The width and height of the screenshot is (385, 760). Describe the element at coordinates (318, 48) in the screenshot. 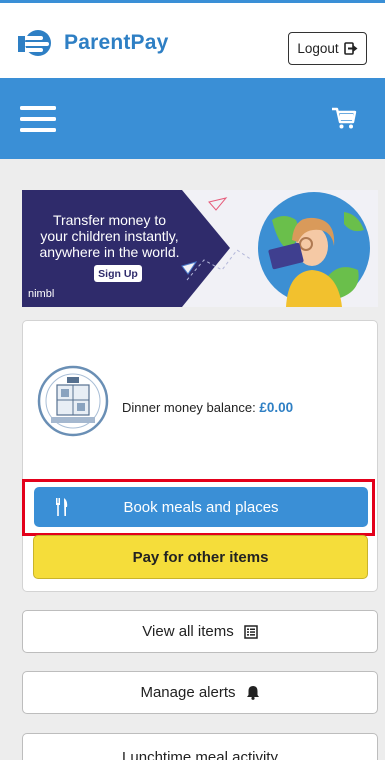

I see `logout-label: Logout` at that location.